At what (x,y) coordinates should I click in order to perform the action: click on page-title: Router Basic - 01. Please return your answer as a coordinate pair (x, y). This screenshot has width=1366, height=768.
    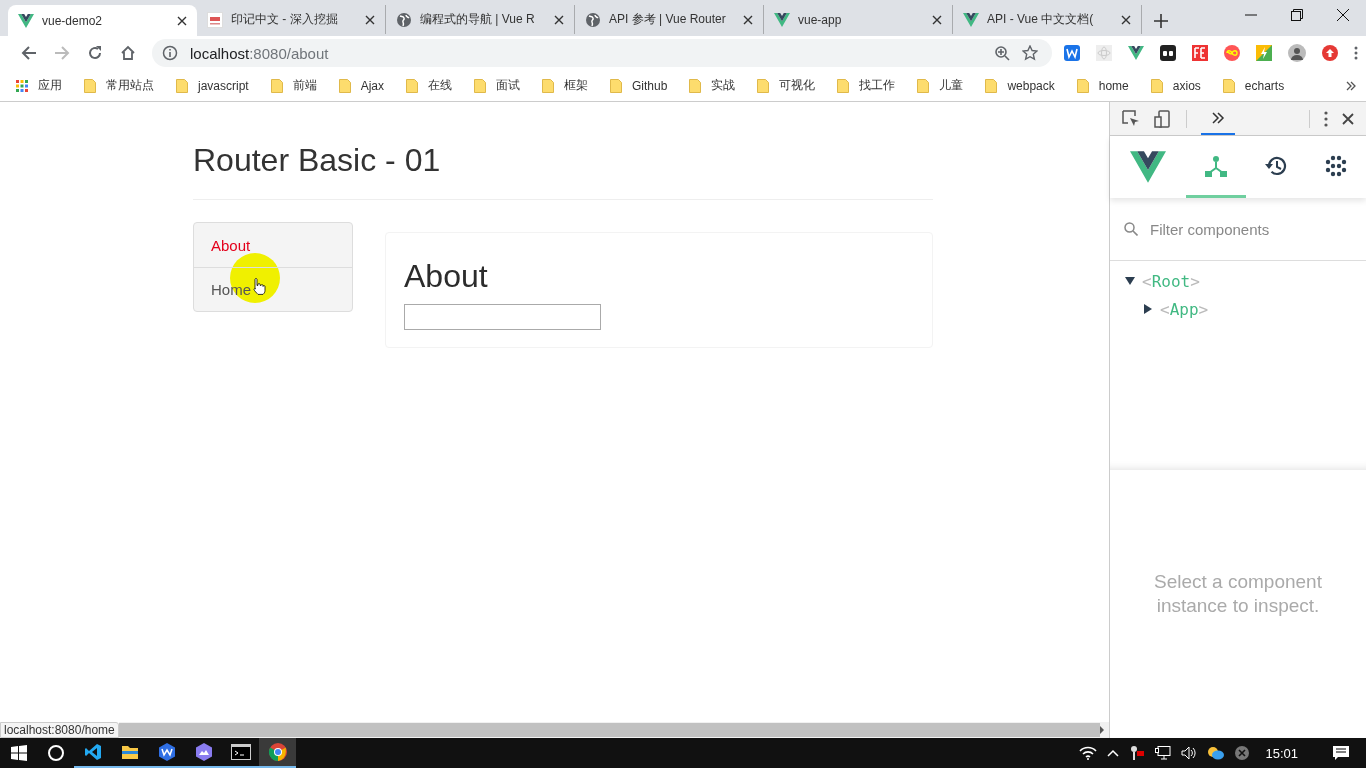
    Looking at the image, I should click on (317, 160).